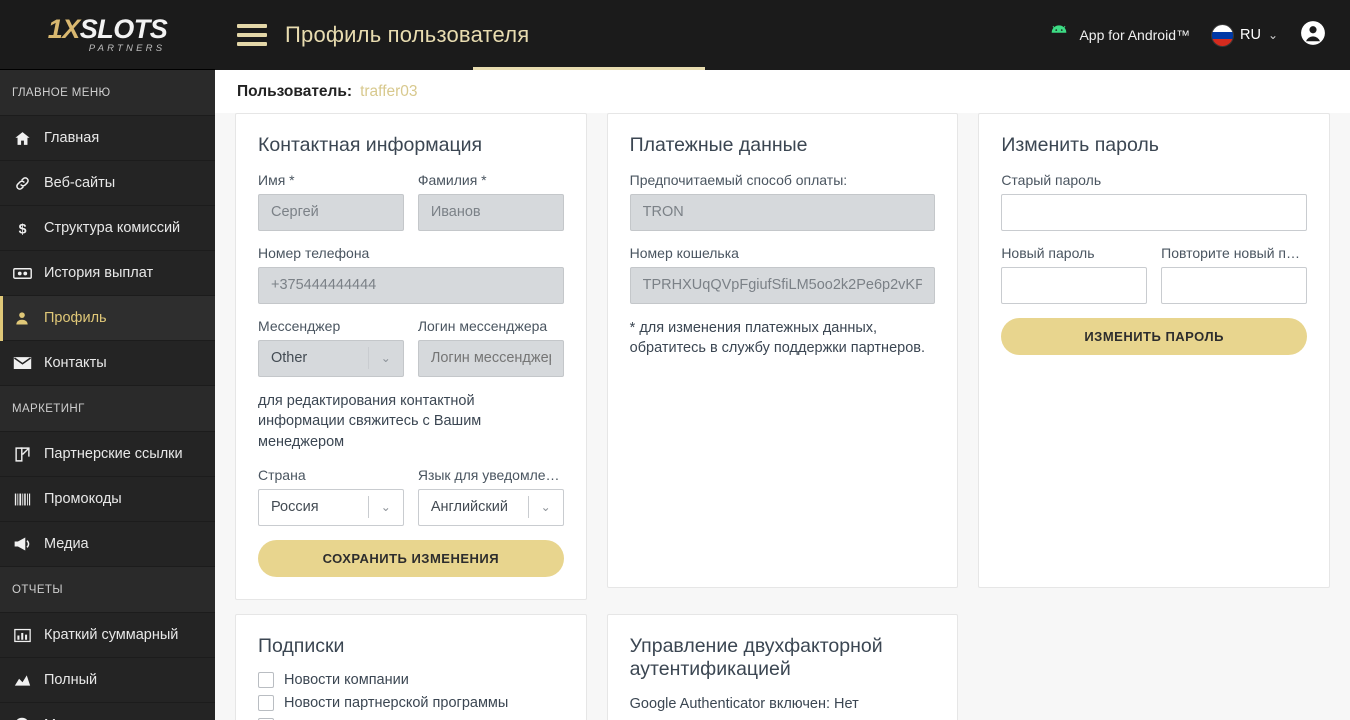 This screenshot has height=720, width=1350. Describe the element at coordinates (331, 358) in the screenshot. I see `messenger-select: Other ⌄` at that location.